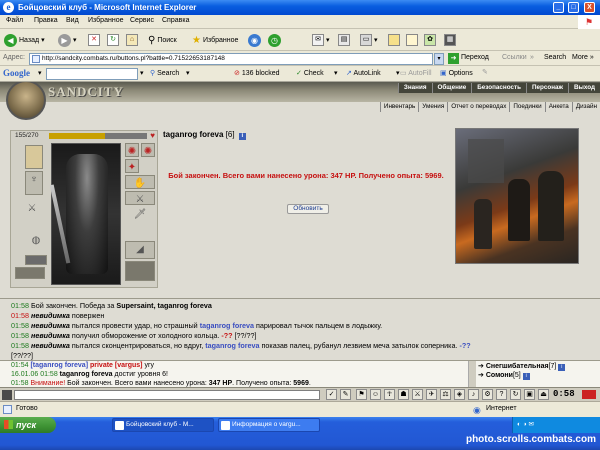 This screenshot has height=450, width=600. What do you see at coordinates (254, 40) in the screenshot?
I see `media-button: ◉` at bounding box center [254, 40].